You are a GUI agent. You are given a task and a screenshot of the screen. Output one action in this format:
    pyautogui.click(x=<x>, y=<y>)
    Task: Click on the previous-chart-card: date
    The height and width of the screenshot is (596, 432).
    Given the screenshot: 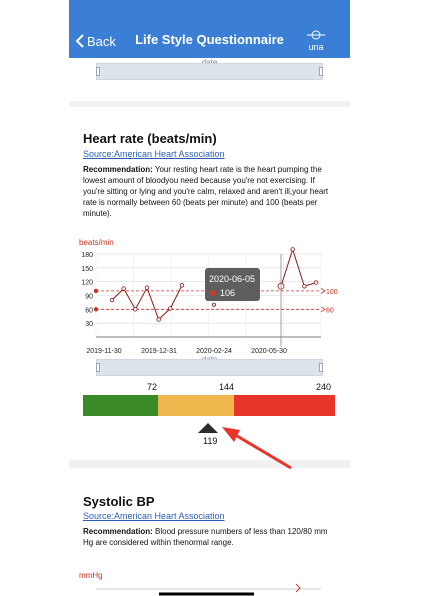 What is the action you would take?
    pyautogui.click(x=209, y=79)
    